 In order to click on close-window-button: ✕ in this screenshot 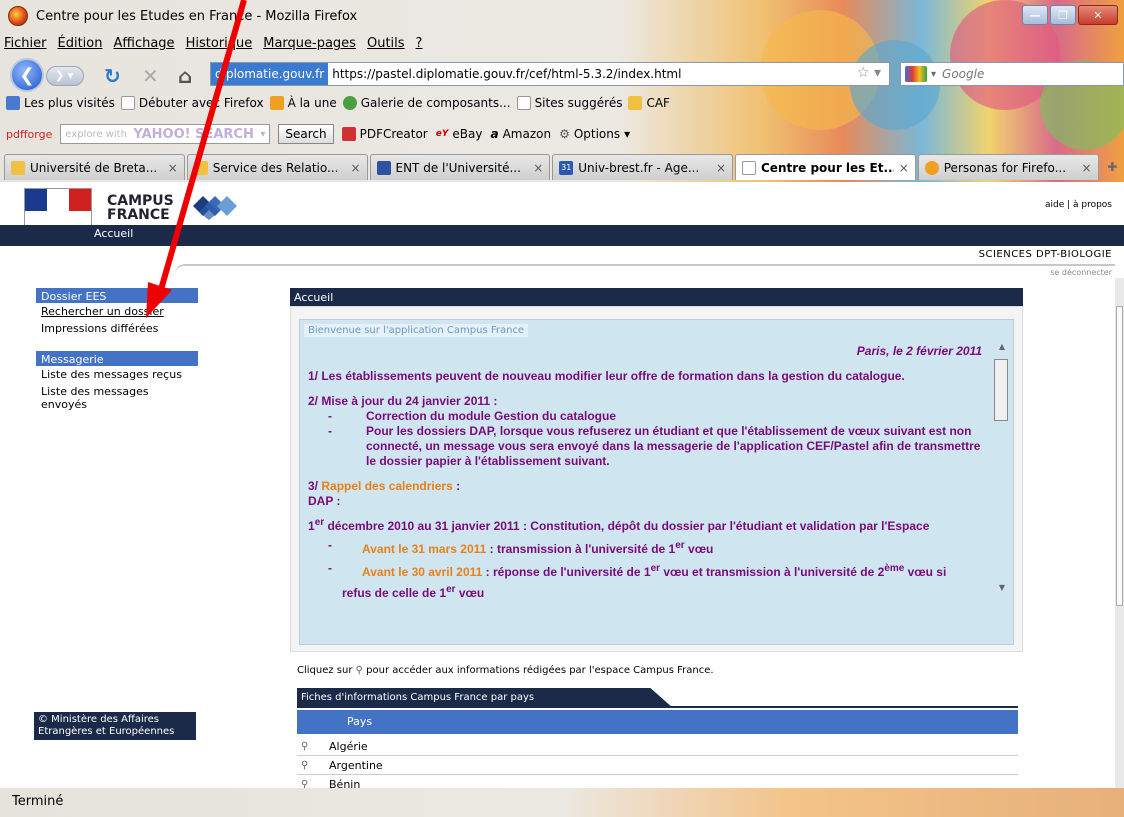, I will do `click(1098, 15)`.